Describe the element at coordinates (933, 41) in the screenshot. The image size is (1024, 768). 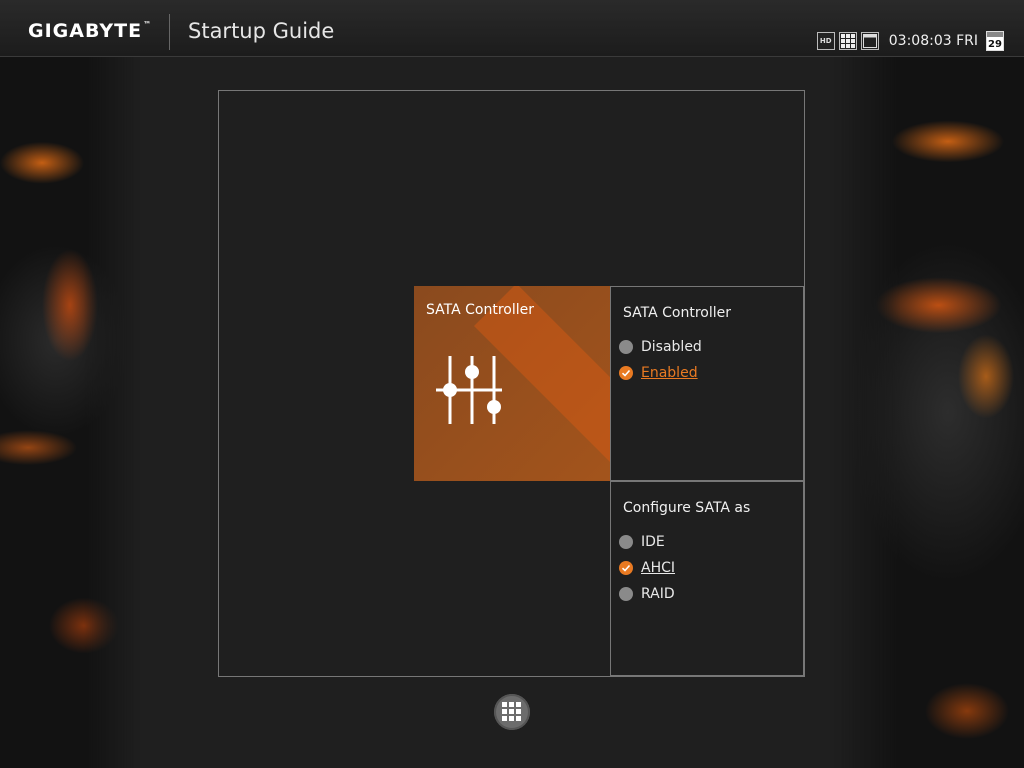
I see `clock: 03:08:03 FRI` at that location.